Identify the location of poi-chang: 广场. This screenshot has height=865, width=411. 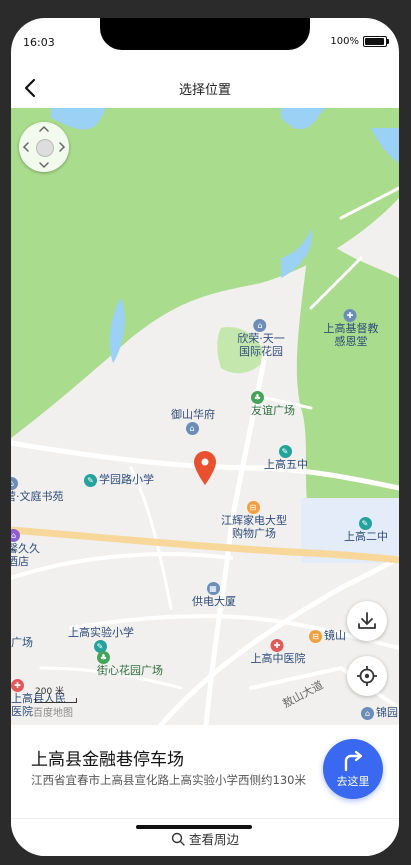
(22, 642).